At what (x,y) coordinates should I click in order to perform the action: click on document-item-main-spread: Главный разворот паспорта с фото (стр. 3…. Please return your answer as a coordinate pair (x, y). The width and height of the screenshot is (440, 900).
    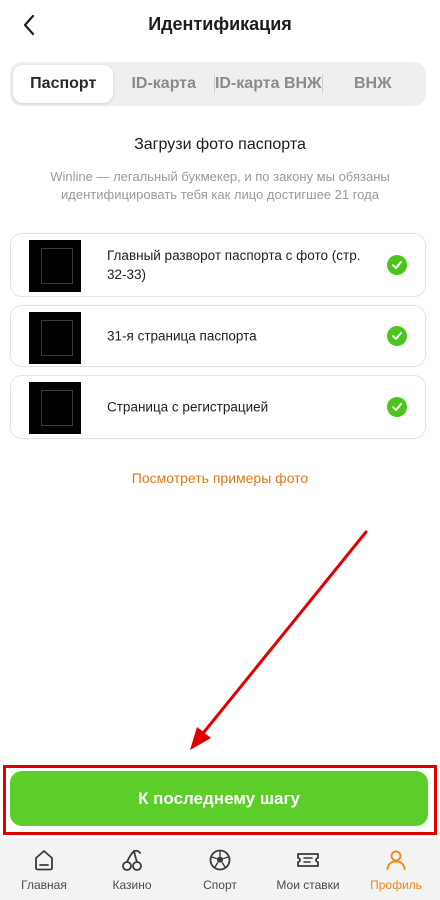
    Looking at the image, I should click on (218, 265).